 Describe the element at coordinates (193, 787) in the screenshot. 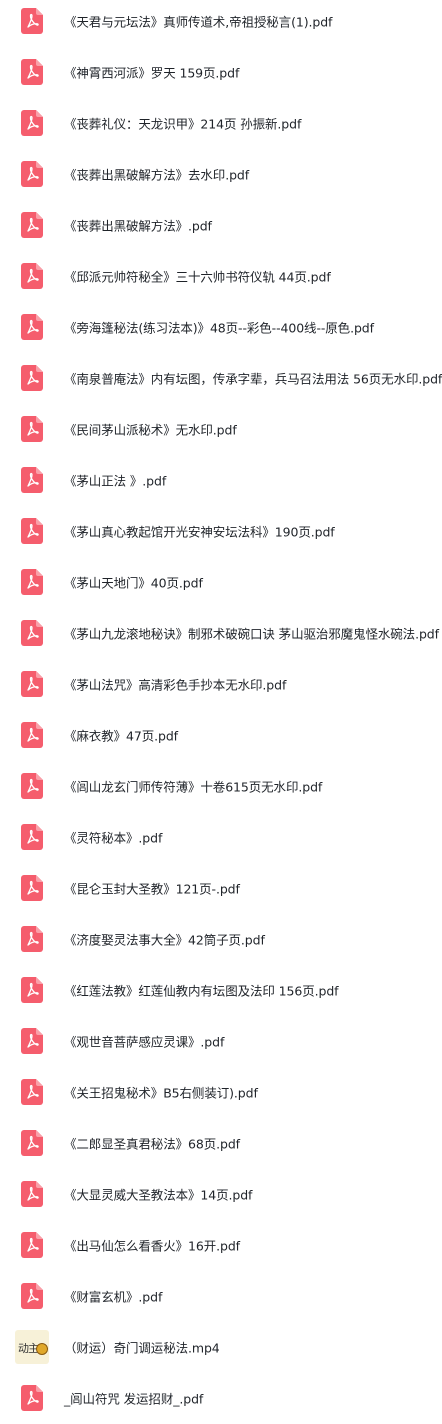

I see `file-name: 《闾山龙玄门师传符薄》十卷615页无水印.pdf` at that location.